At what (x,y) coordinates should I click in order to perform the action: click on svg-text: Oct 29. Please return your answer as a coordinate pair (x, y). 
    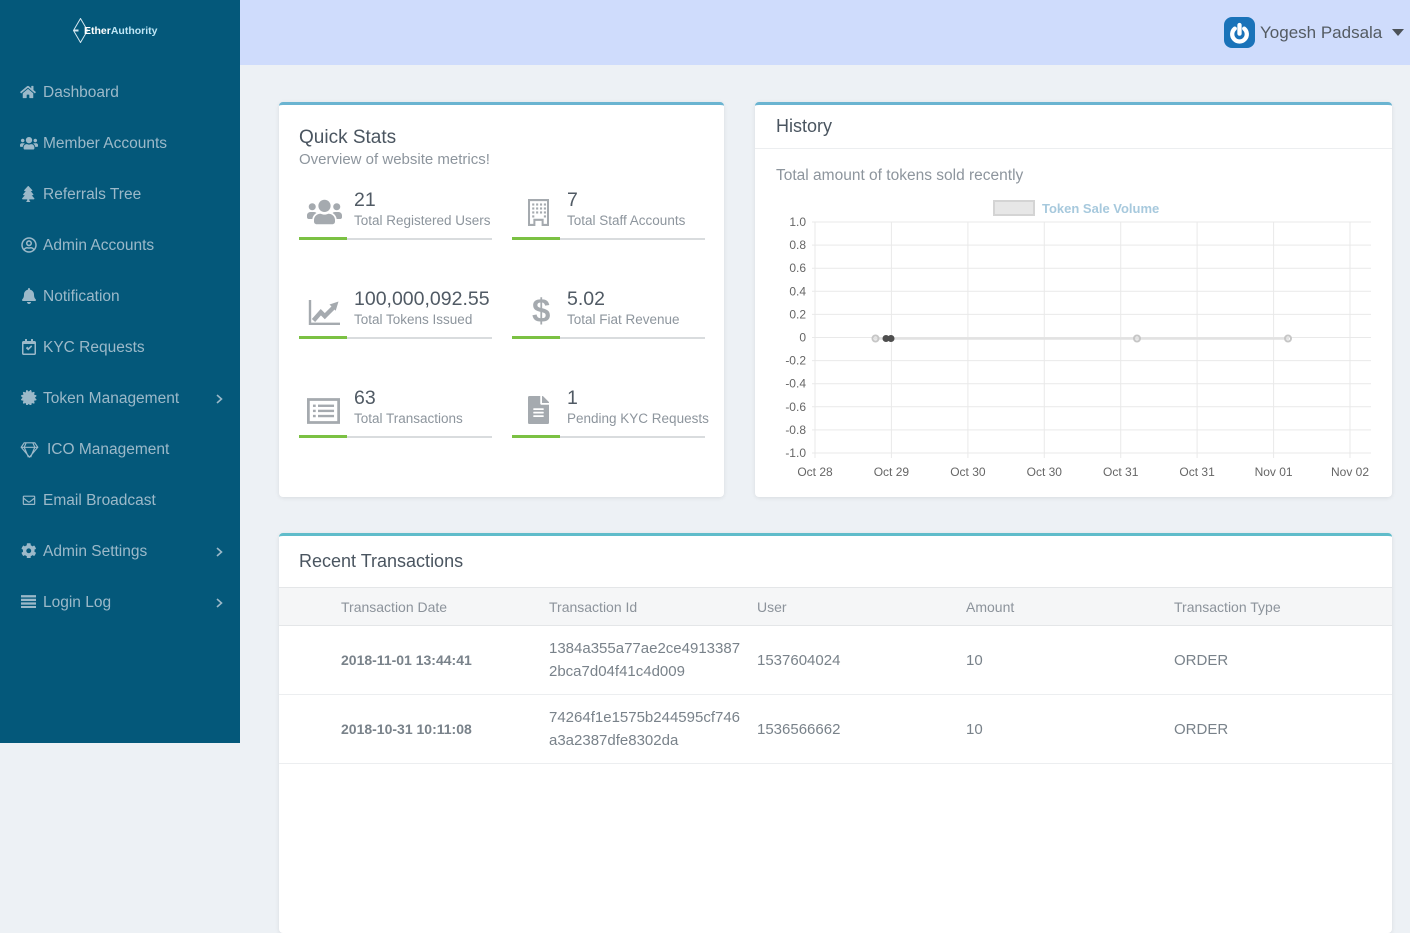
    Looking at the image, I should click on (892, 472).